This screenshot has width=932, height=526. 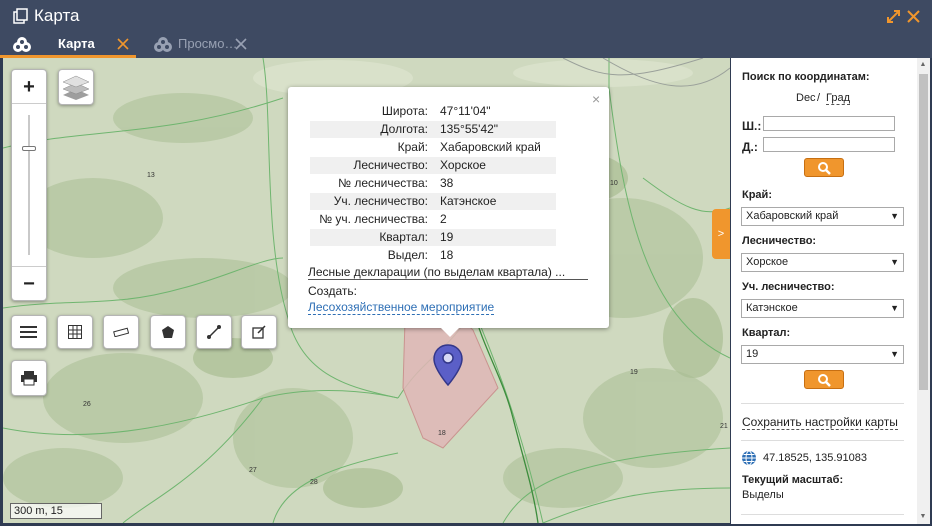 I want to click on forestry-value: Хорское, so click(x=767, y=262).